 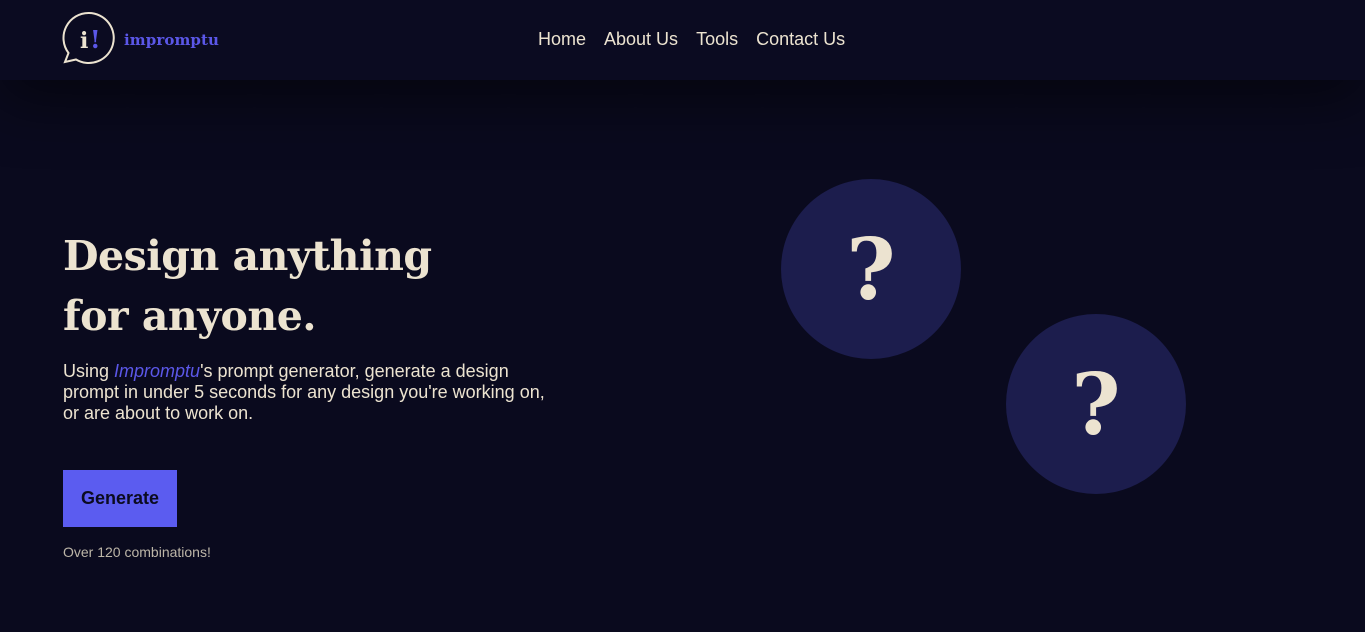 I want to click on combinations-note: Over 120 combinations!, so click(x=137, y=552).